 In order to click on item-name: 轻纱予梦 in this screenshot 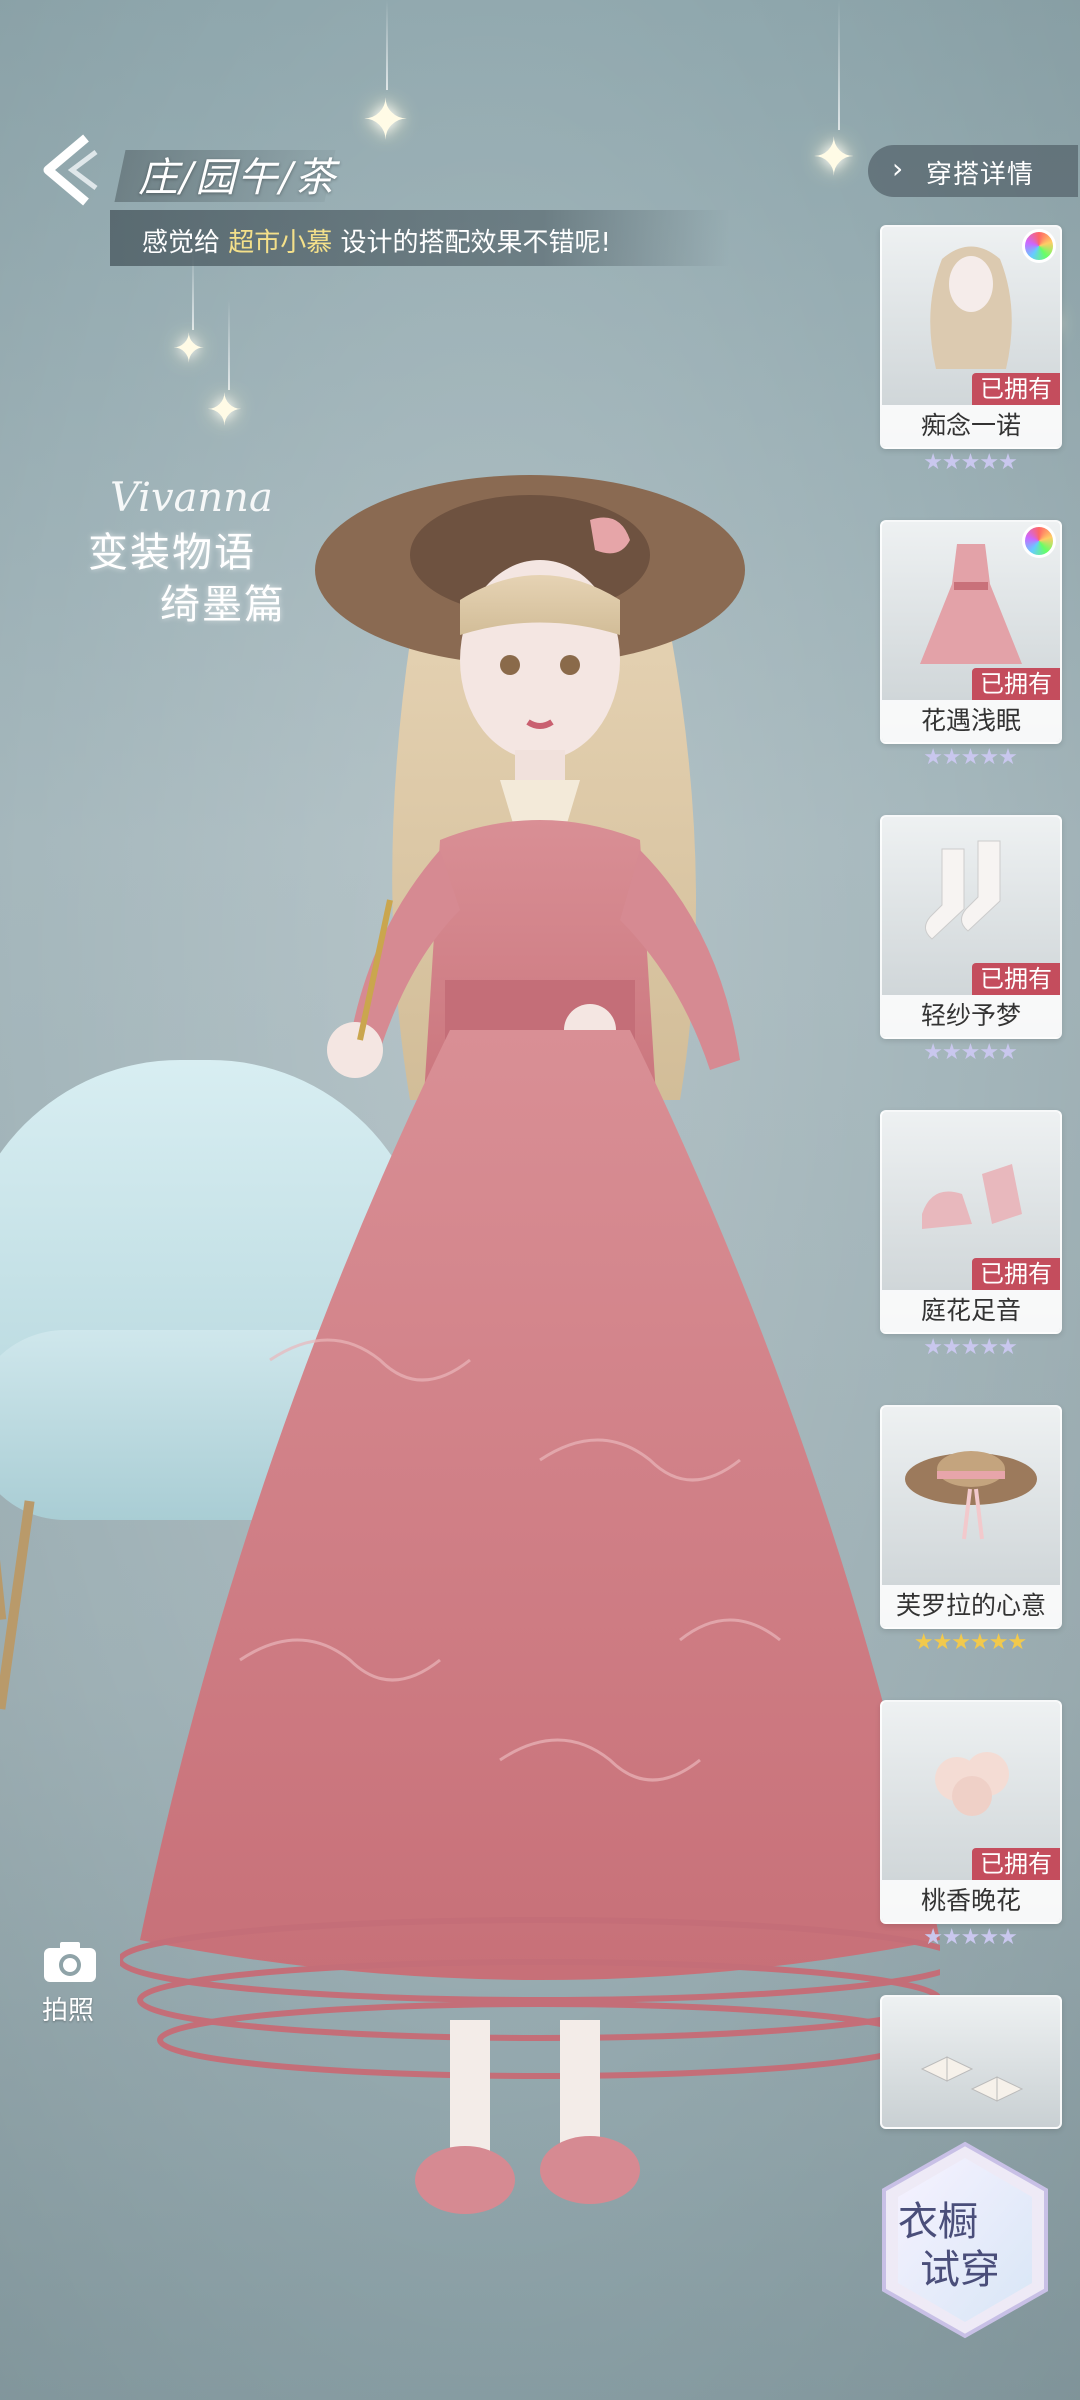, I will do `click(971, 1016)`.